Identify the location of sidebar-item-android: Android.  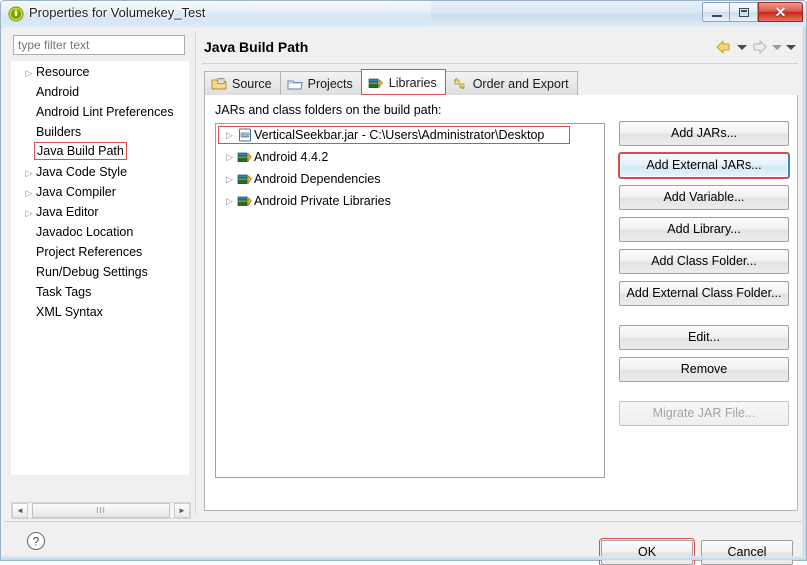
(100, 92).